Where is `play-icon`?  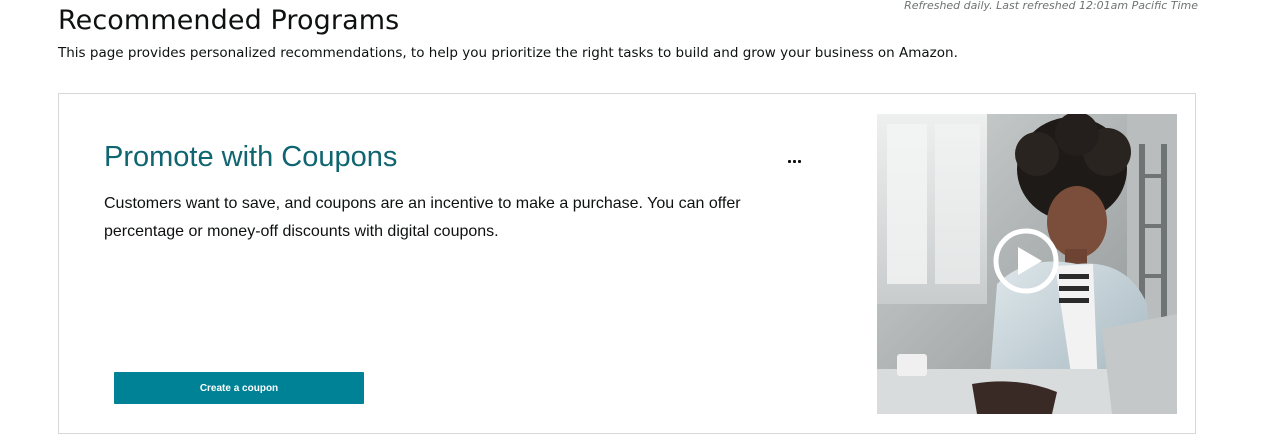 play-icon is located at coordinates (1026, 261).